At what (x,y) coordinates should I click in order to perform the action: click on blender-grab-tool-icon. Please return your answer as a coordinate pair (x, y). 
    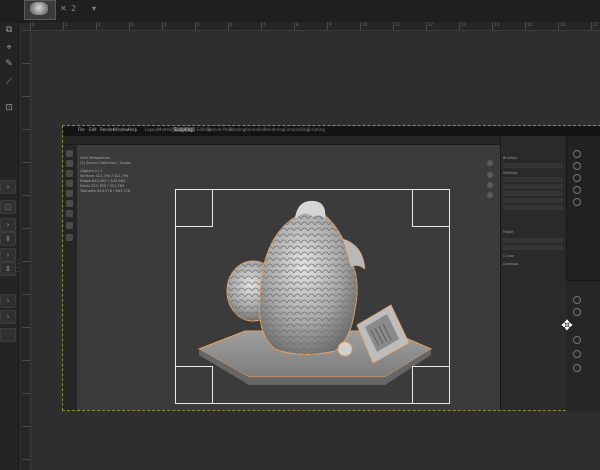
    Looking at the image, I should click on (69, 203).